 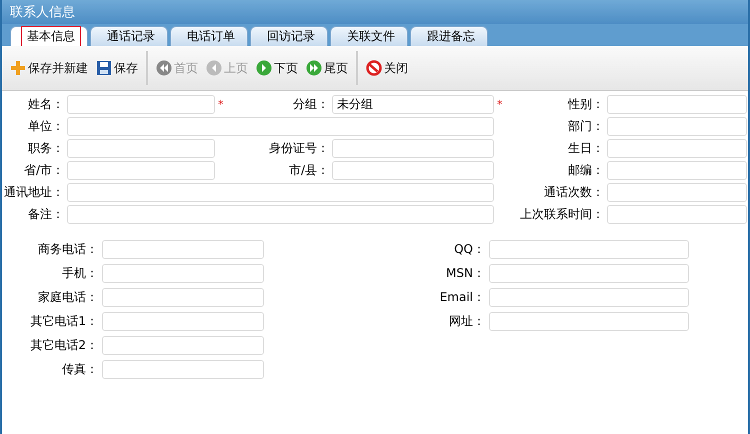 I want to click on tab: 电话订单, so click(x=209, y=36).